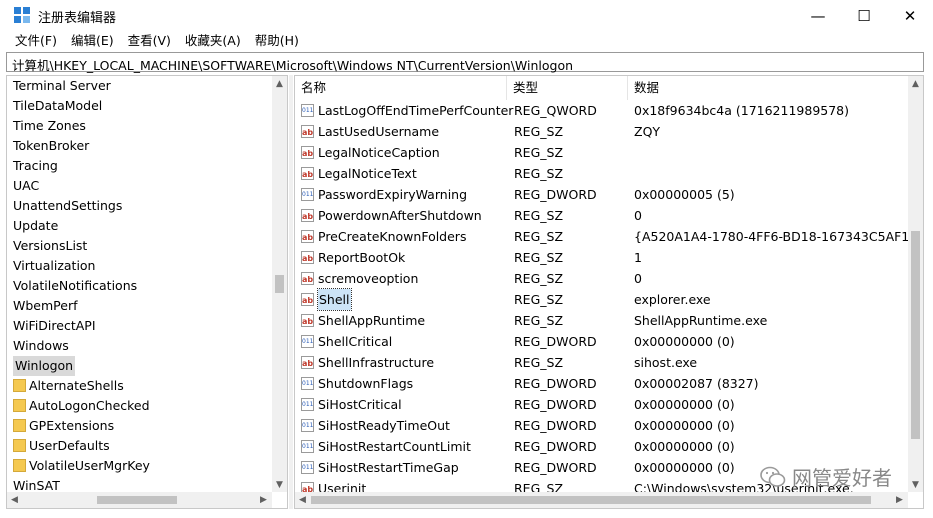 Image resolution: width=933 pixels, height=518 pixels. Describe the element at coordinates (19, 465) in the screenshot. I see `folder-icon` at that location.